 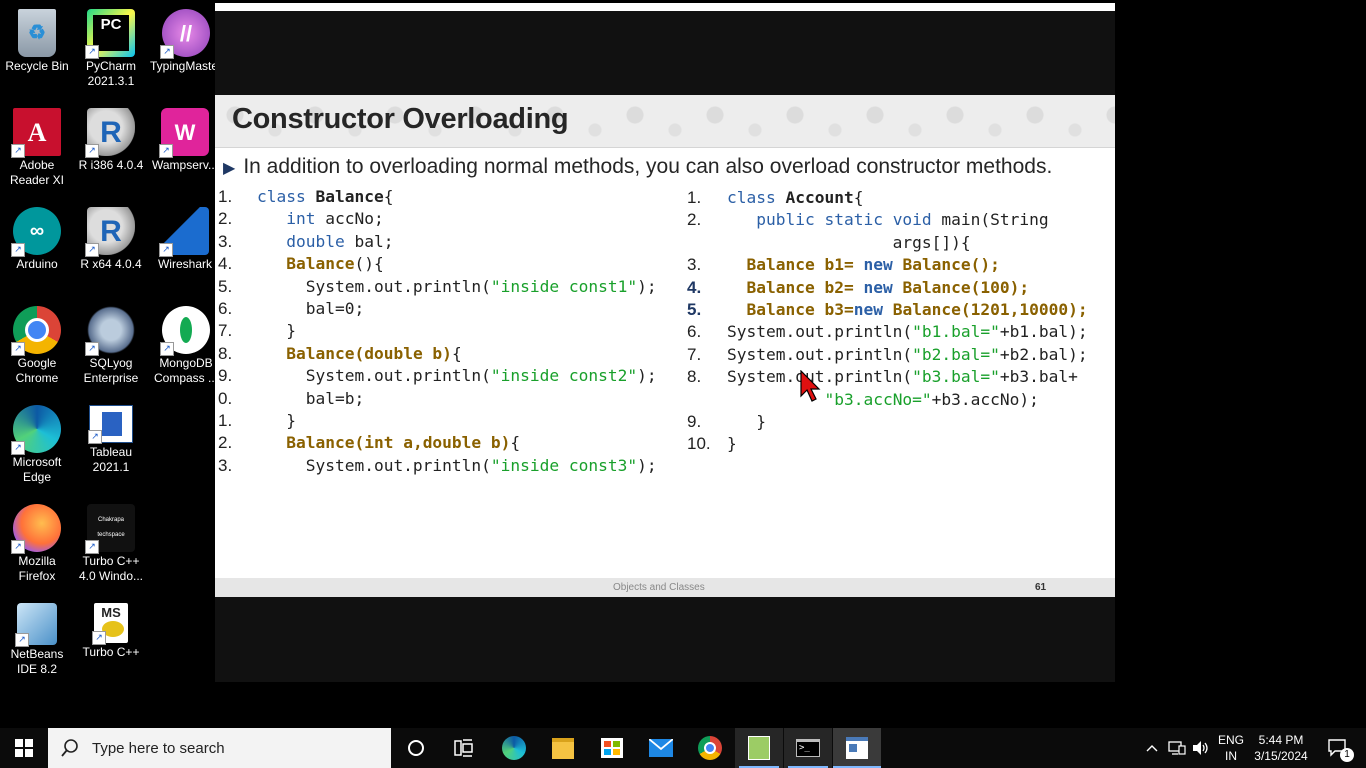 What do you see at coordinates (37, 39) in the screenshot?
I see `desktop-icon-recycle-bin: ♻ Recycle Bin` at bounding box center [37, 39].